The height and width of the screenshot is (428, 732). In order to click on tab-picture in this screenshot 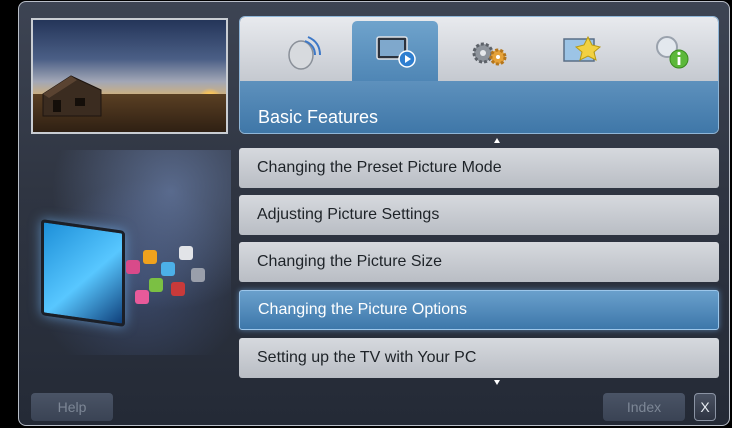, I will do `click(395, 51)`.